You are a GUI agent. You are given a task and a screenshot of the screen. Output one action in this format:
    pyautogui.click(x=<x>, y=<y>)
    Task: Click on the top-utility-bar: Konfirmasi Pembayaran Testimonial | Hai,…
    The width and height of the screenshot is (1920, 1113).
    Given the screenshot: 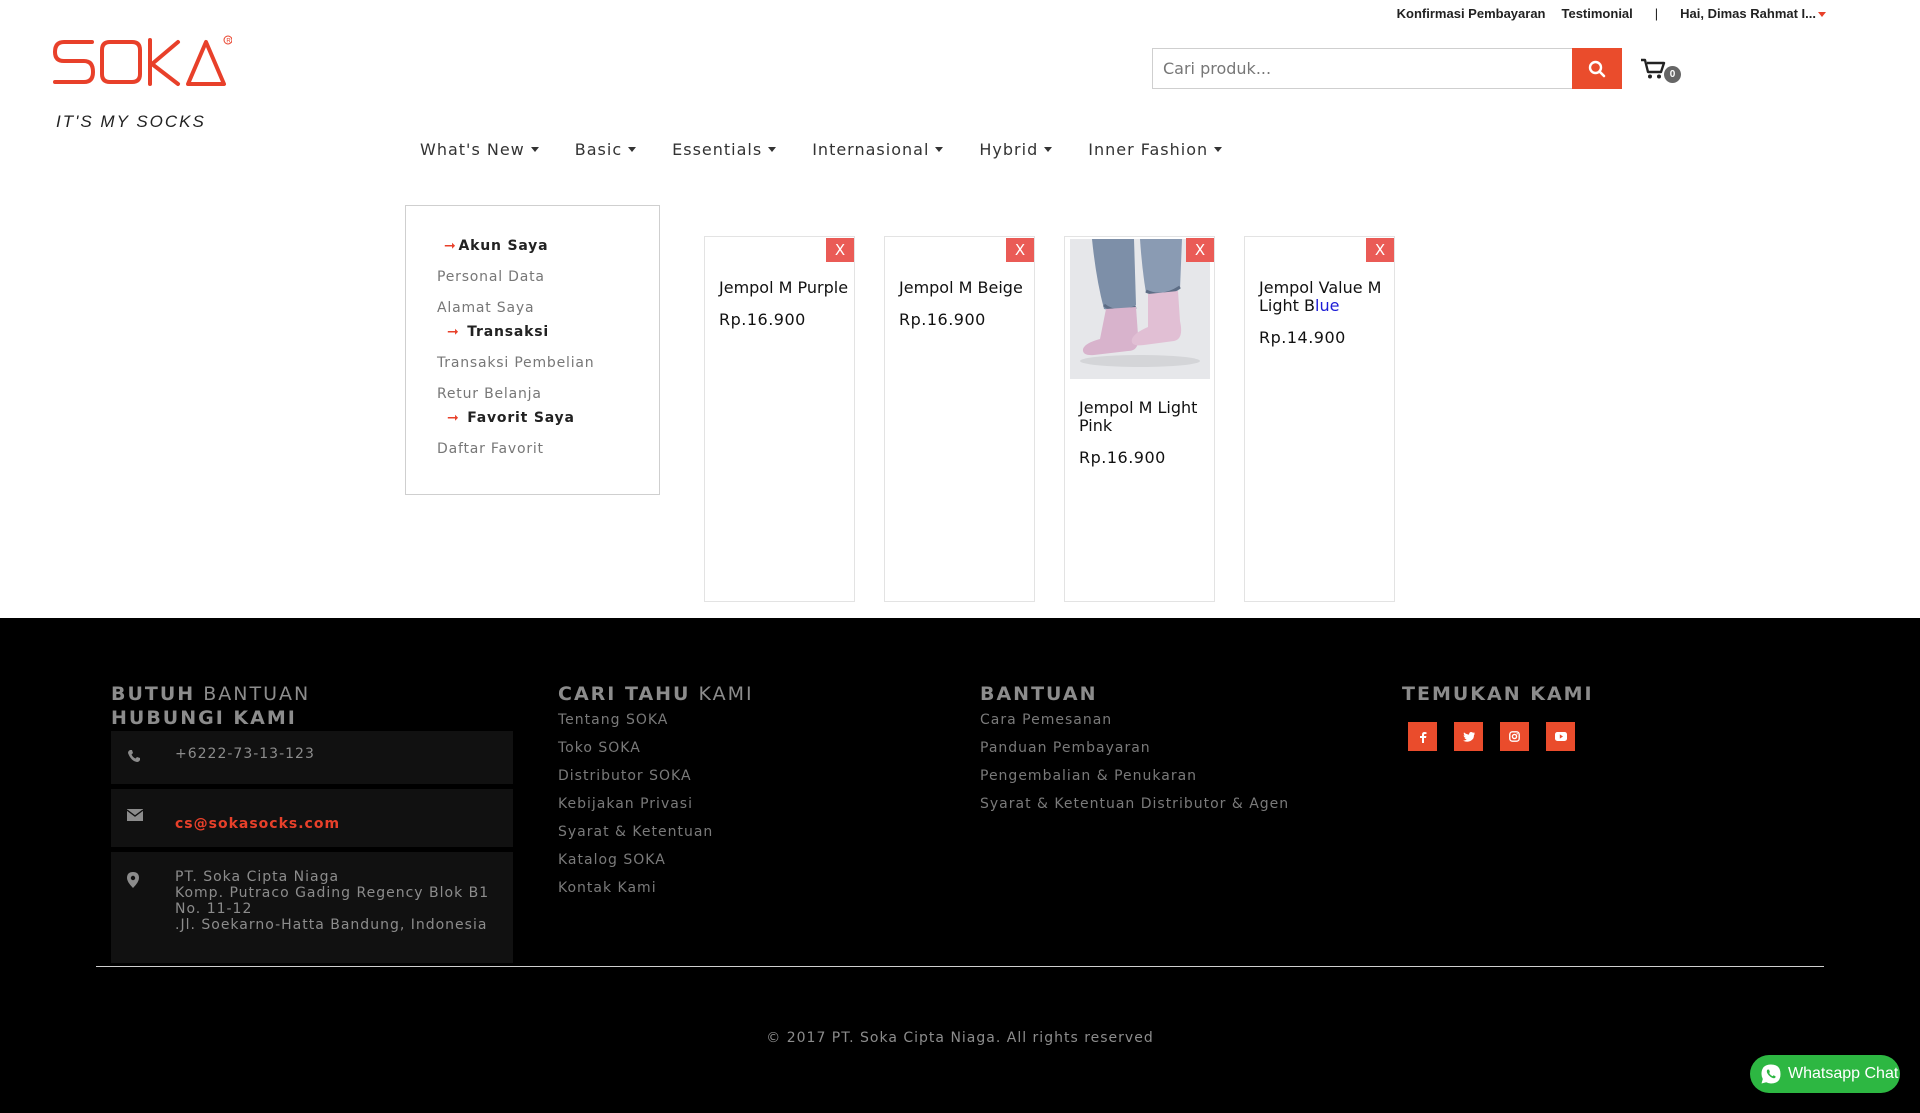 What is the action you would take?
    pyautogui.click(x=1611, y=13)
    